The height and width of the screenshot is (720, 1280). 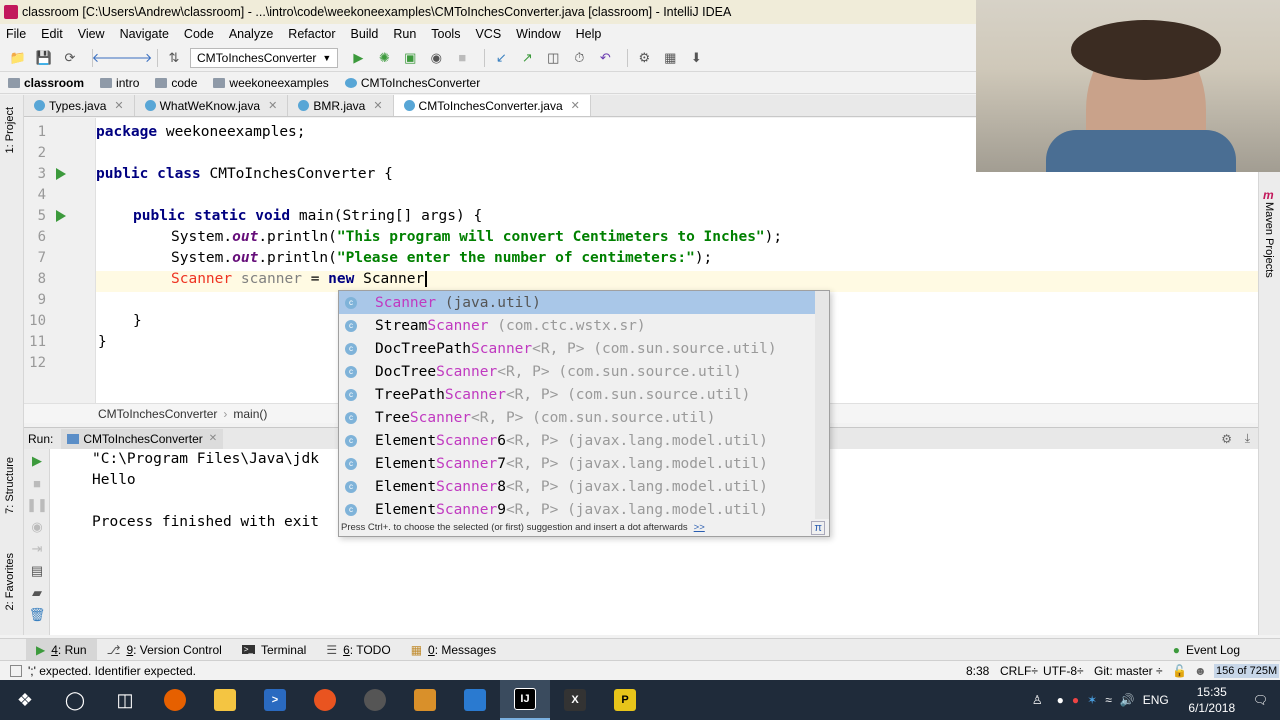 What do you see at coordinates (492, 105) in the screenshot?
I see `tab-cmtoinches: CMToInchesConverter.java ✕` at bounding box center [492, 105].